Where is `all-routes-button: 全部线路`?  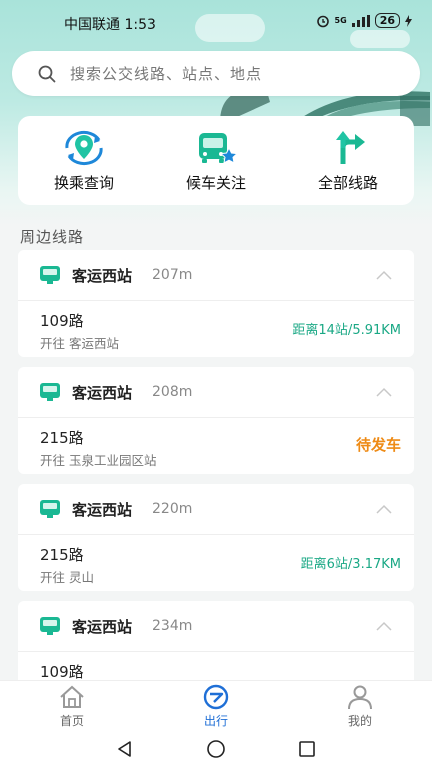
all-routes-button: 全部线路 is located at coordinates (348, 160).